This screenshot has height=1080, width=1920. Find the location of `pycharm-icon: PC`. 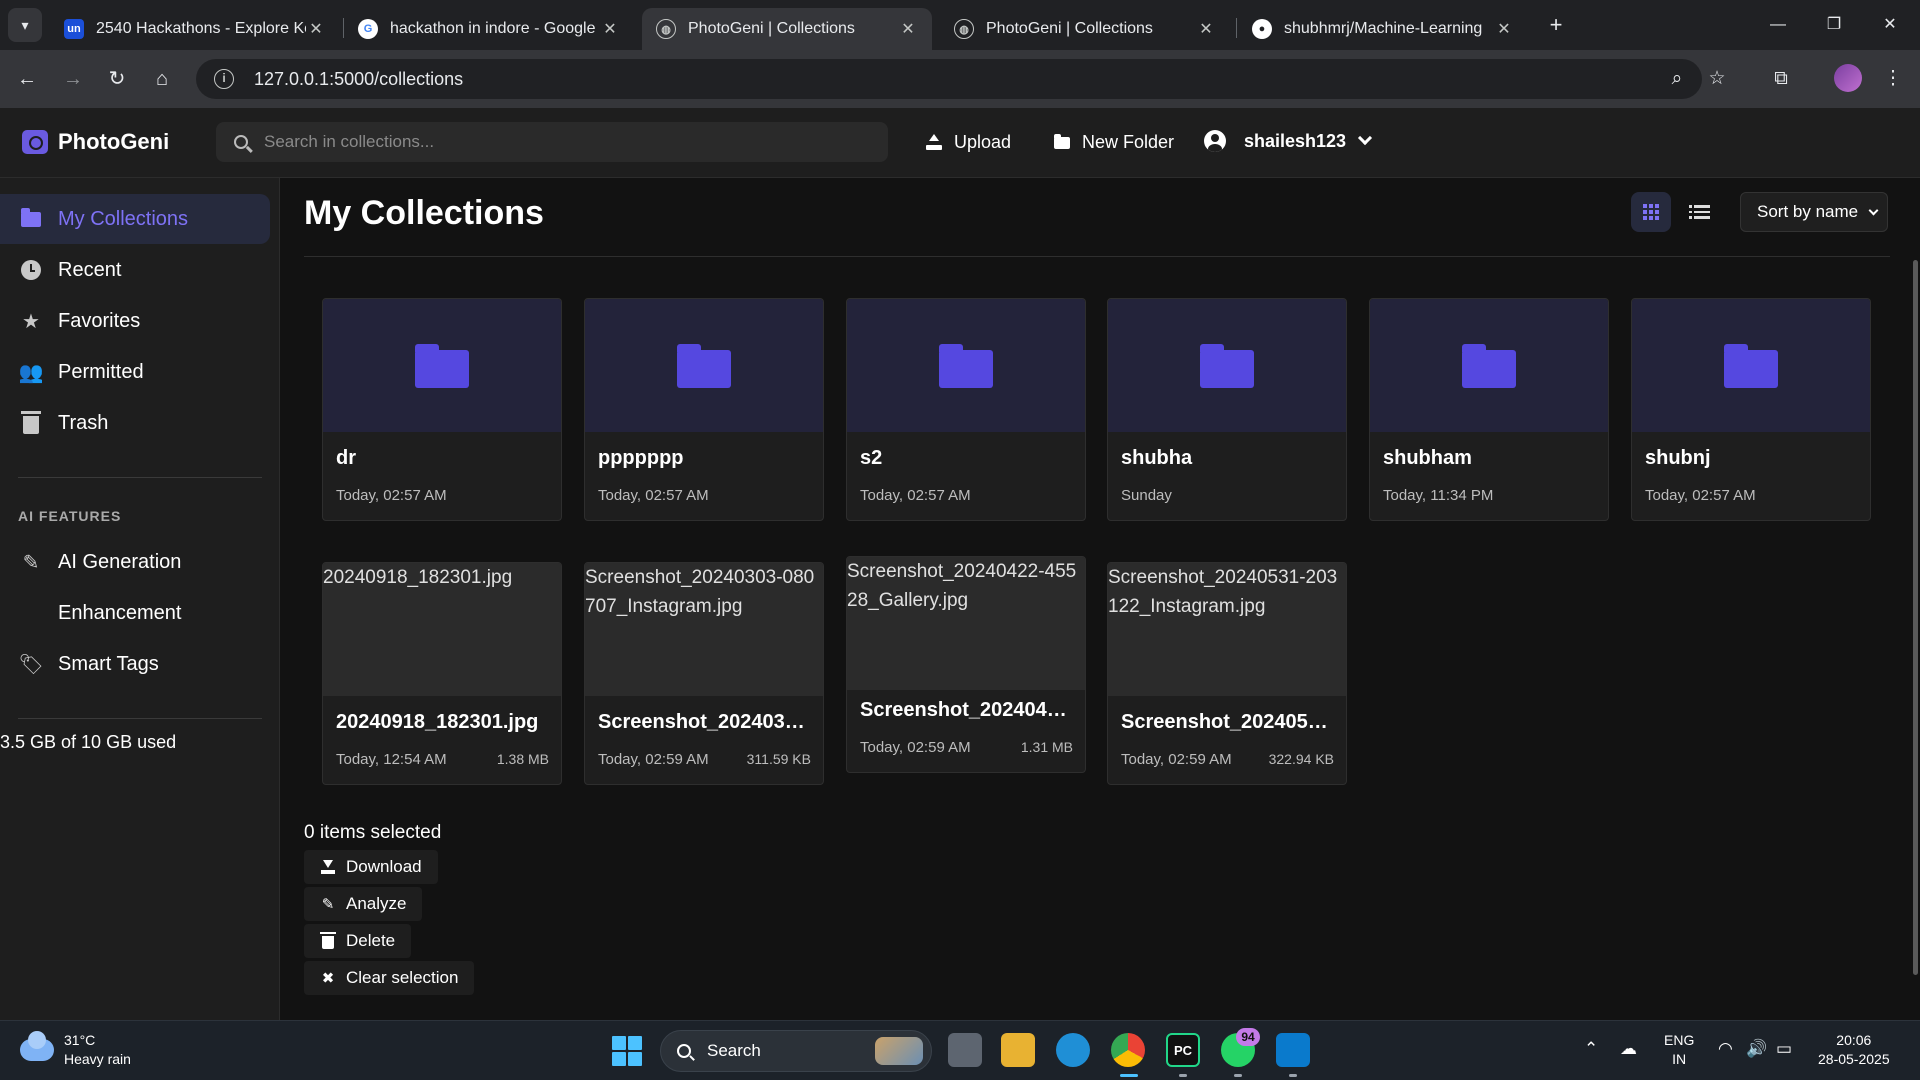

pycharm-icon: PC is located at coordinates (1183, 1050).